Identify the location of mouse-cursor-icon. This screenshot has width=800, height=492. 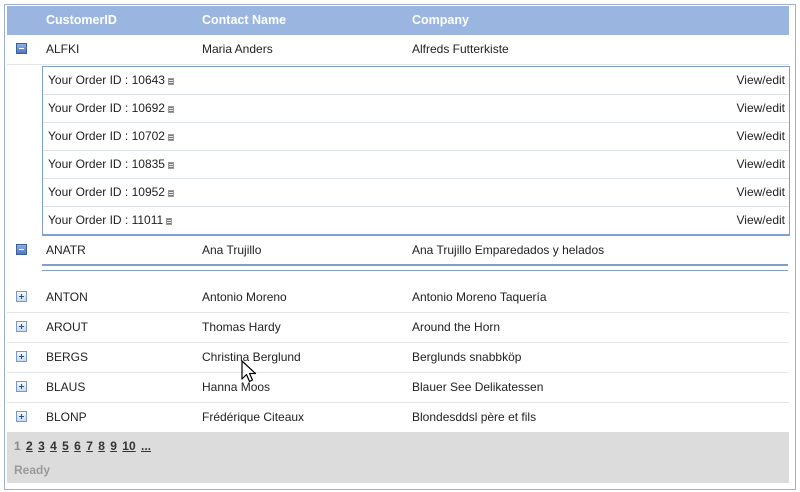
(249, 371).